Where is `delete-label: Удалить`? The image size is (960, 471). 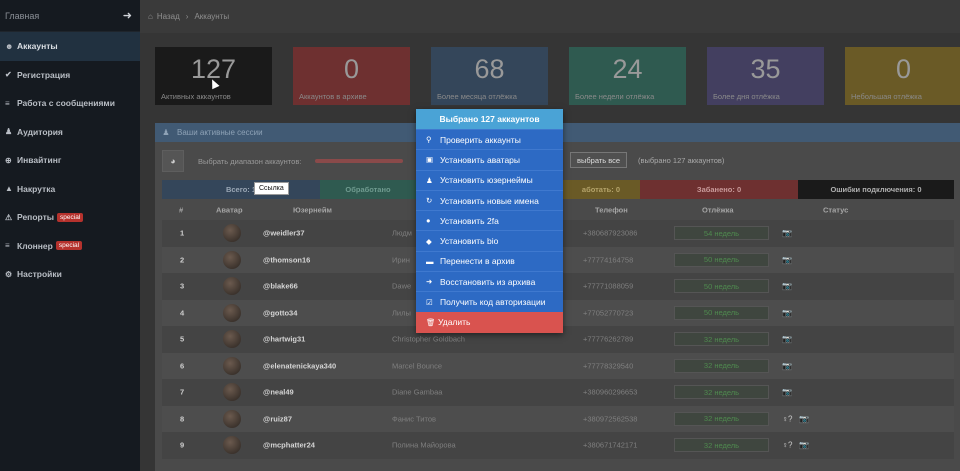 delete-label: Удалить is located at coordinates (454, 322).